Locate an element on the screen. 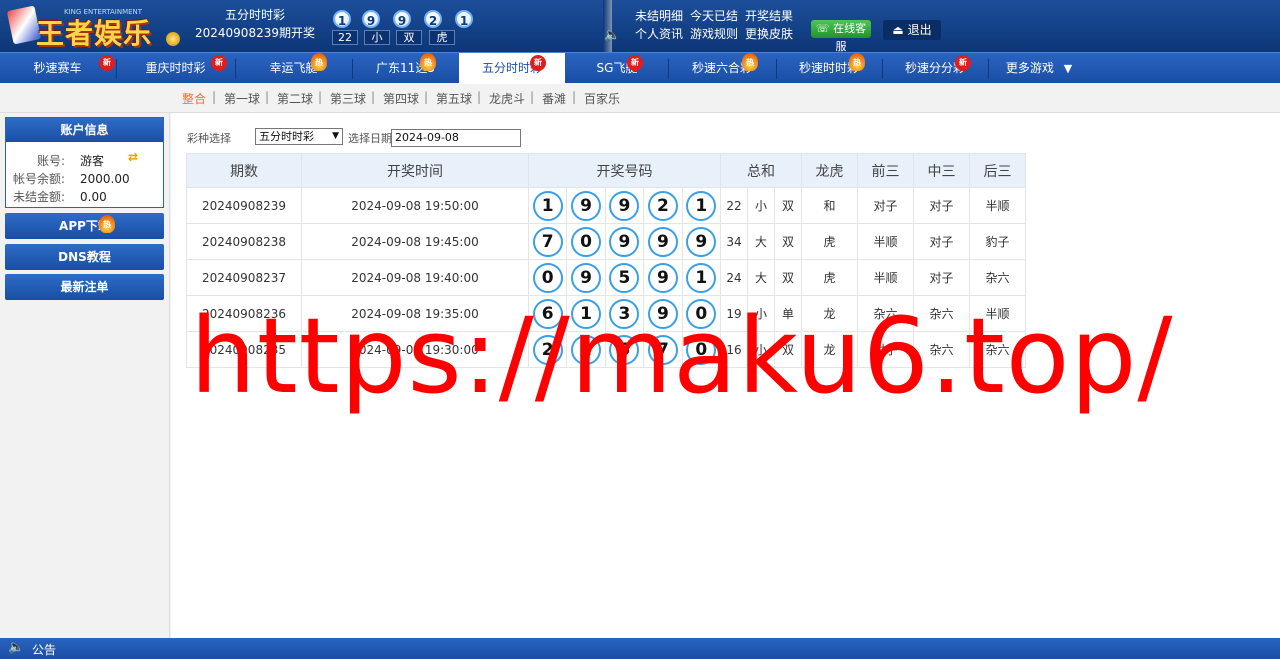 The image size is (1280, 659). link-unsettled: 未结明细 is located at coordinates (659, 15).